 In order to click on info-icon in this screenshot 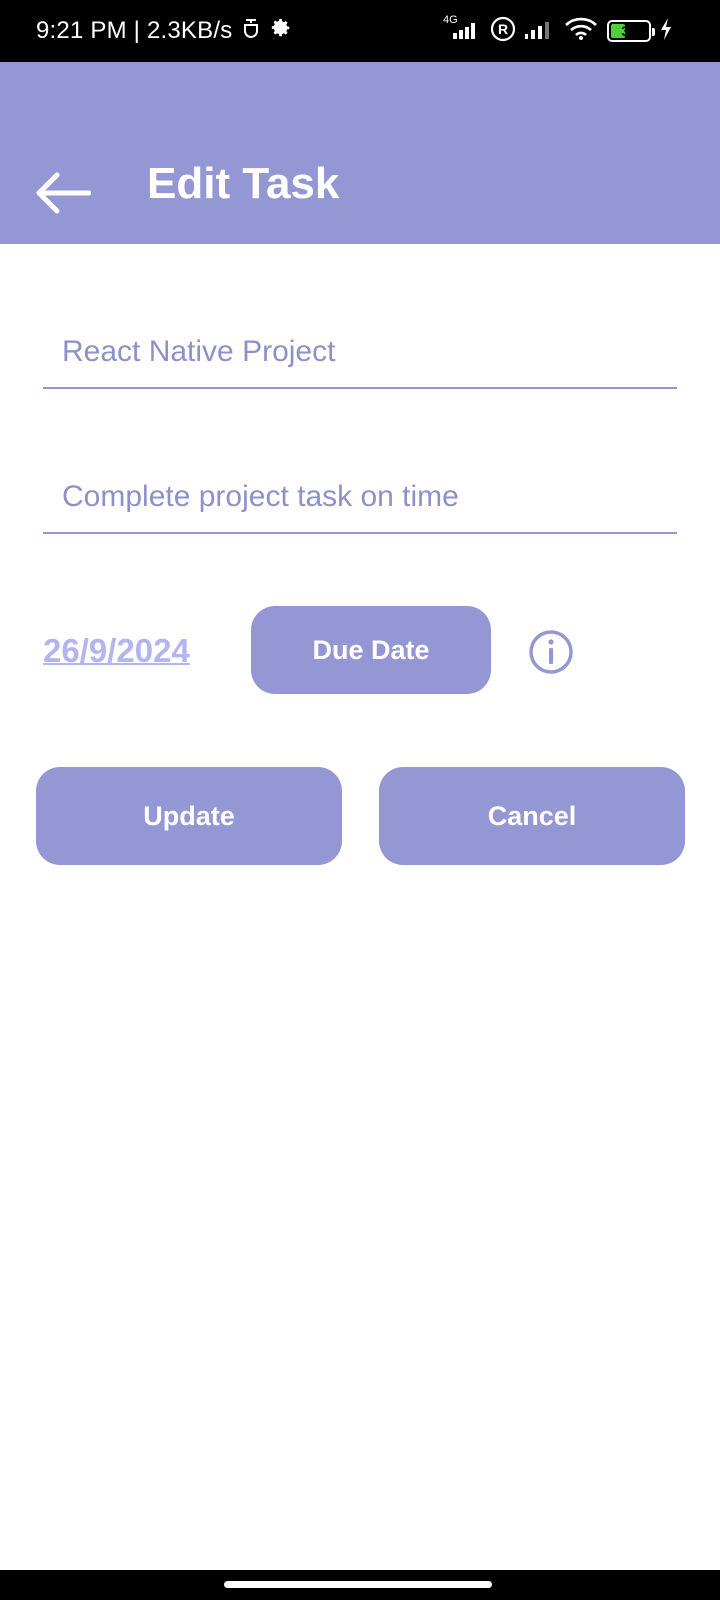, I will do `click(551, 652)`.